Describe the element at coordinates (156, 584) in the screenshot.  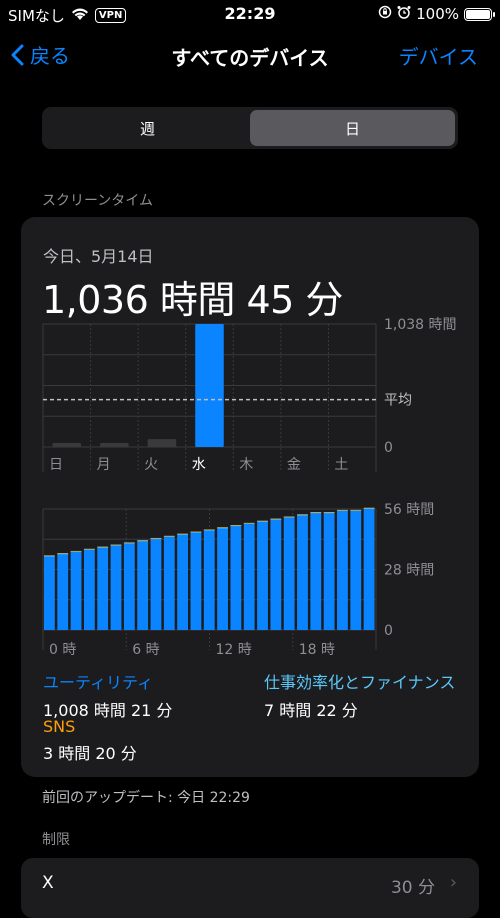
I see `bar-hour-8-ユーティリティ` at that location.